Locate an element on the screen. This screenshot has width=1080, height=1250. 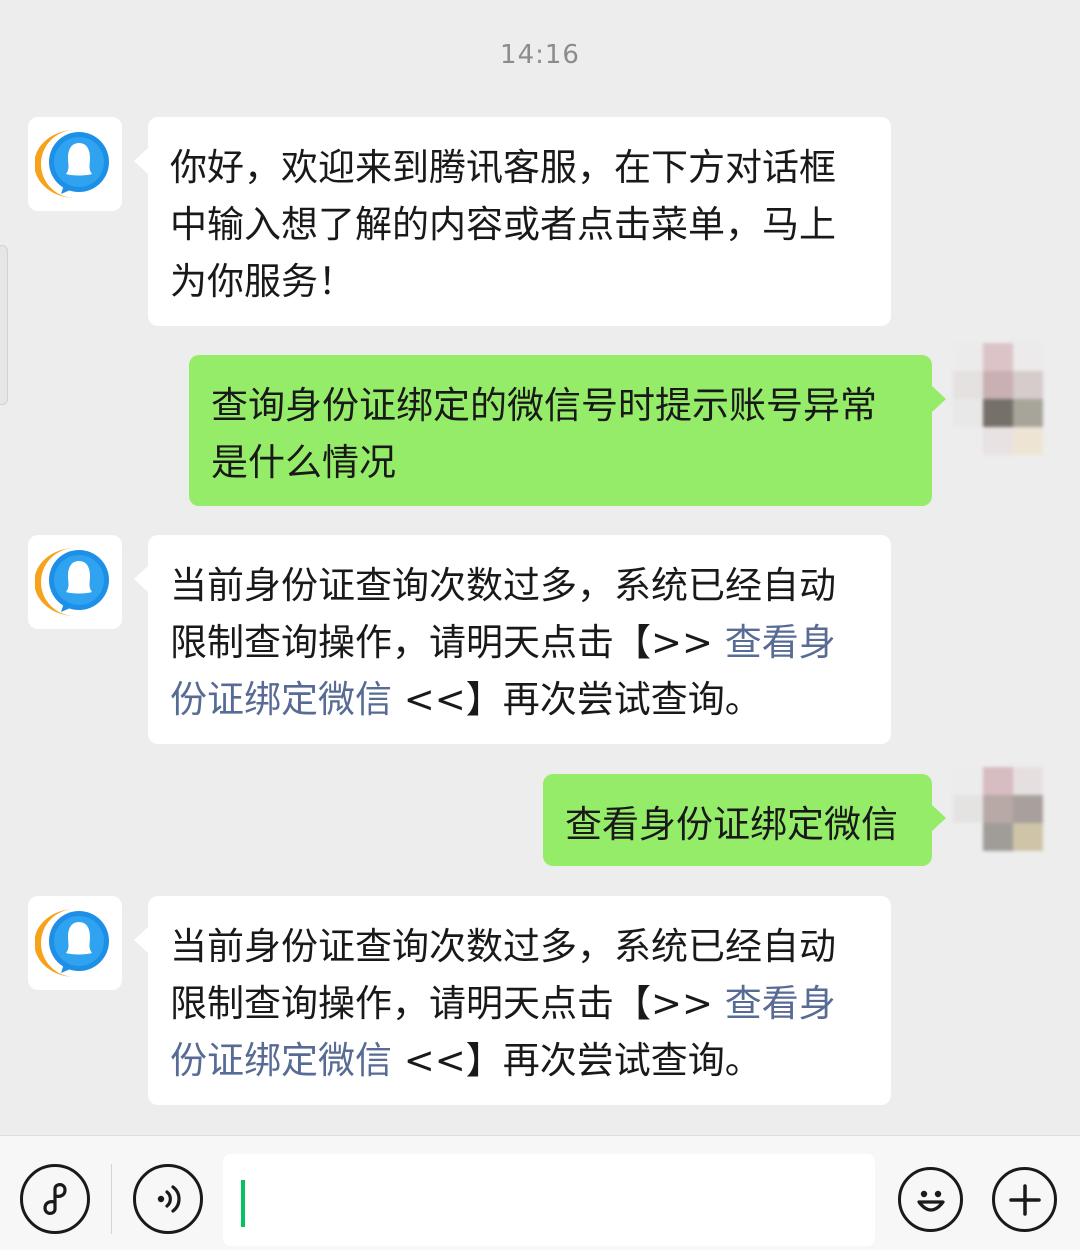
message-timestamp: 14:16 is located at coordinates (540, 55).